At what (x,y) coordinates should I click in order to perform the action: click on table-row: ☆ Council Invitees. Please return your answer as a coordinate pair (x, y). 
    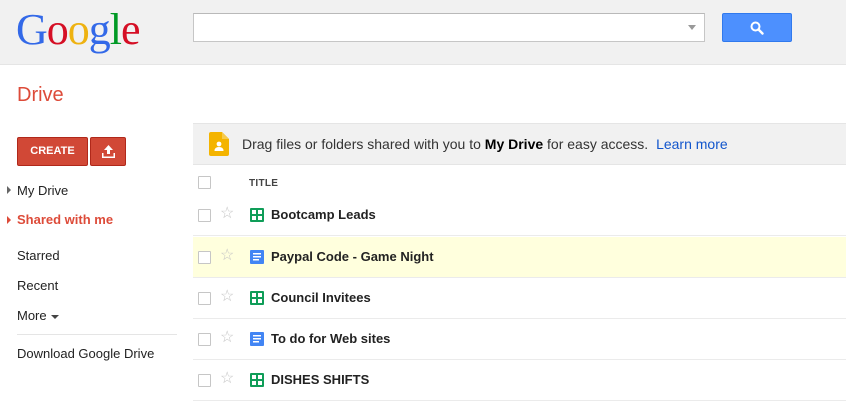
    Looking at the image, I should click on (519, 298).